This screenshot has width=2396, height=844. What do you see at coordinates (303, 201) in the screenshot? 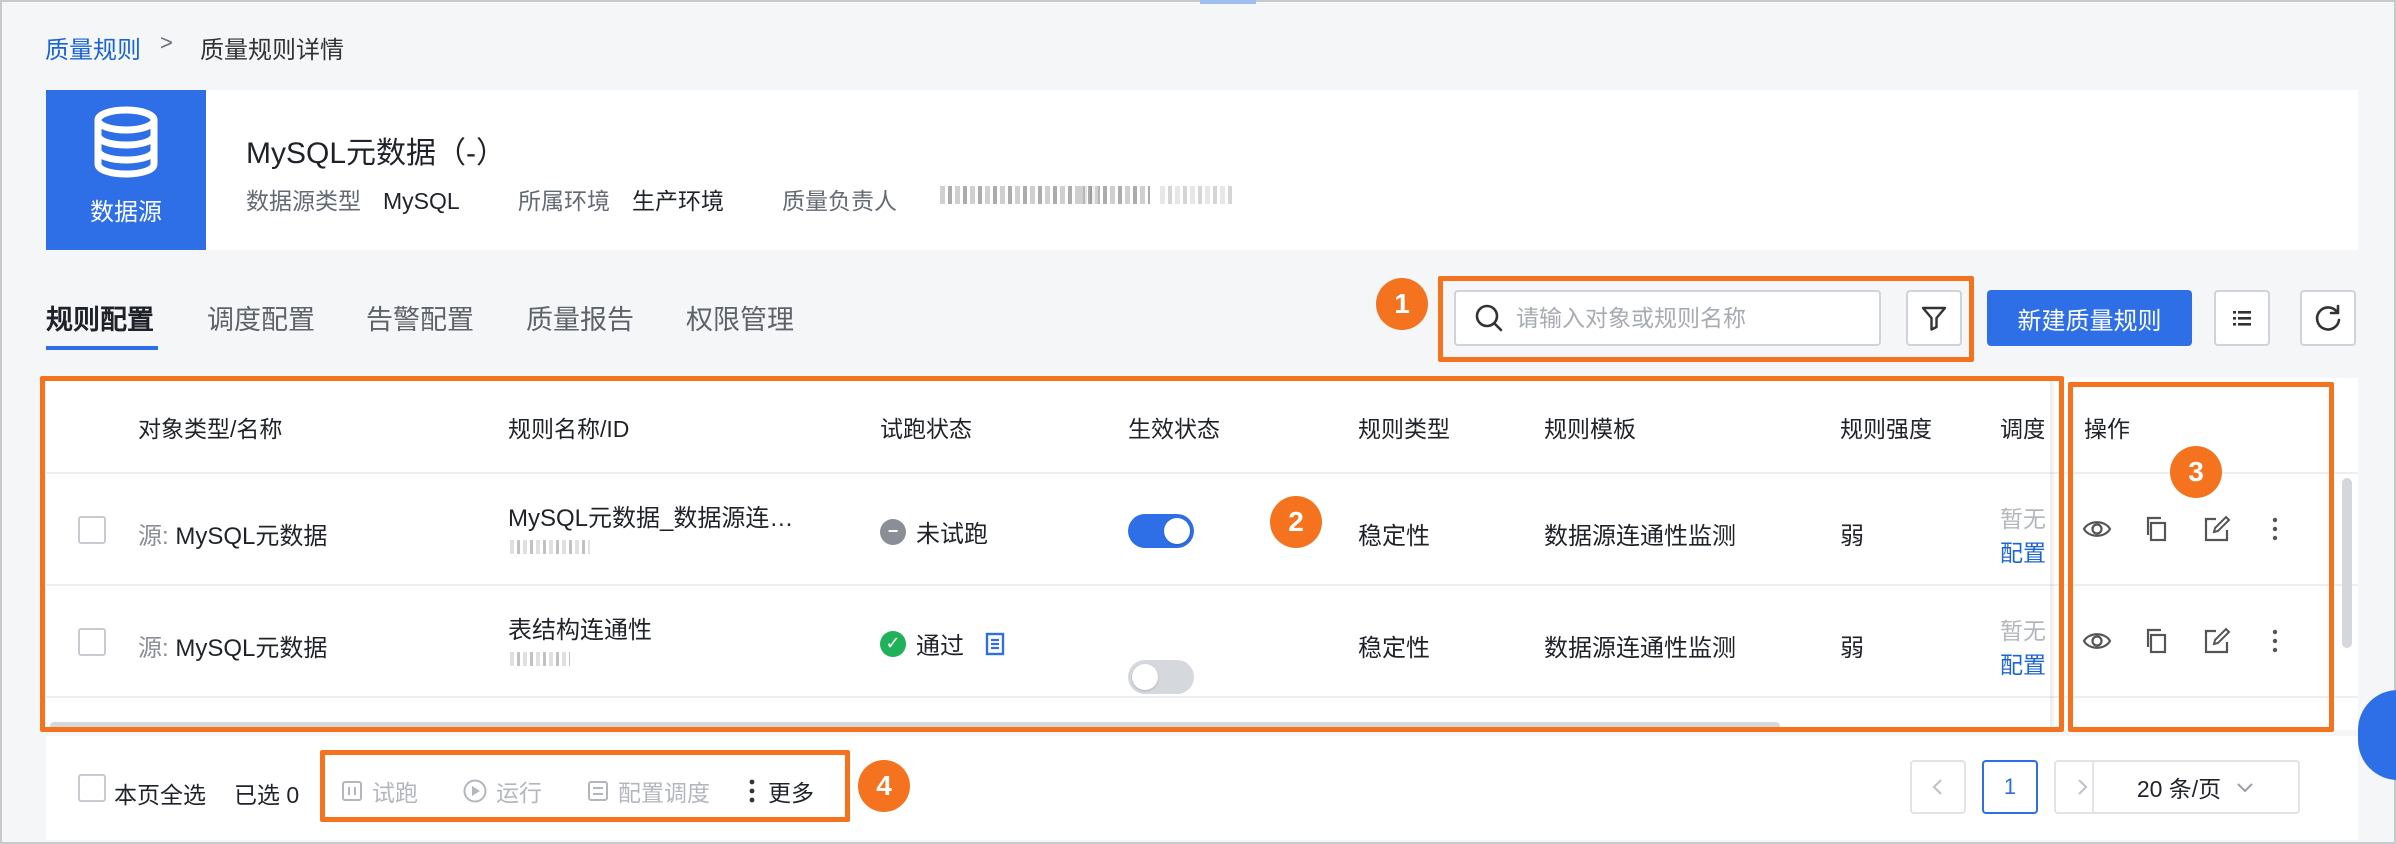
I see `datasource-type-label: 数据源类型` at bounding box center [303, 201].